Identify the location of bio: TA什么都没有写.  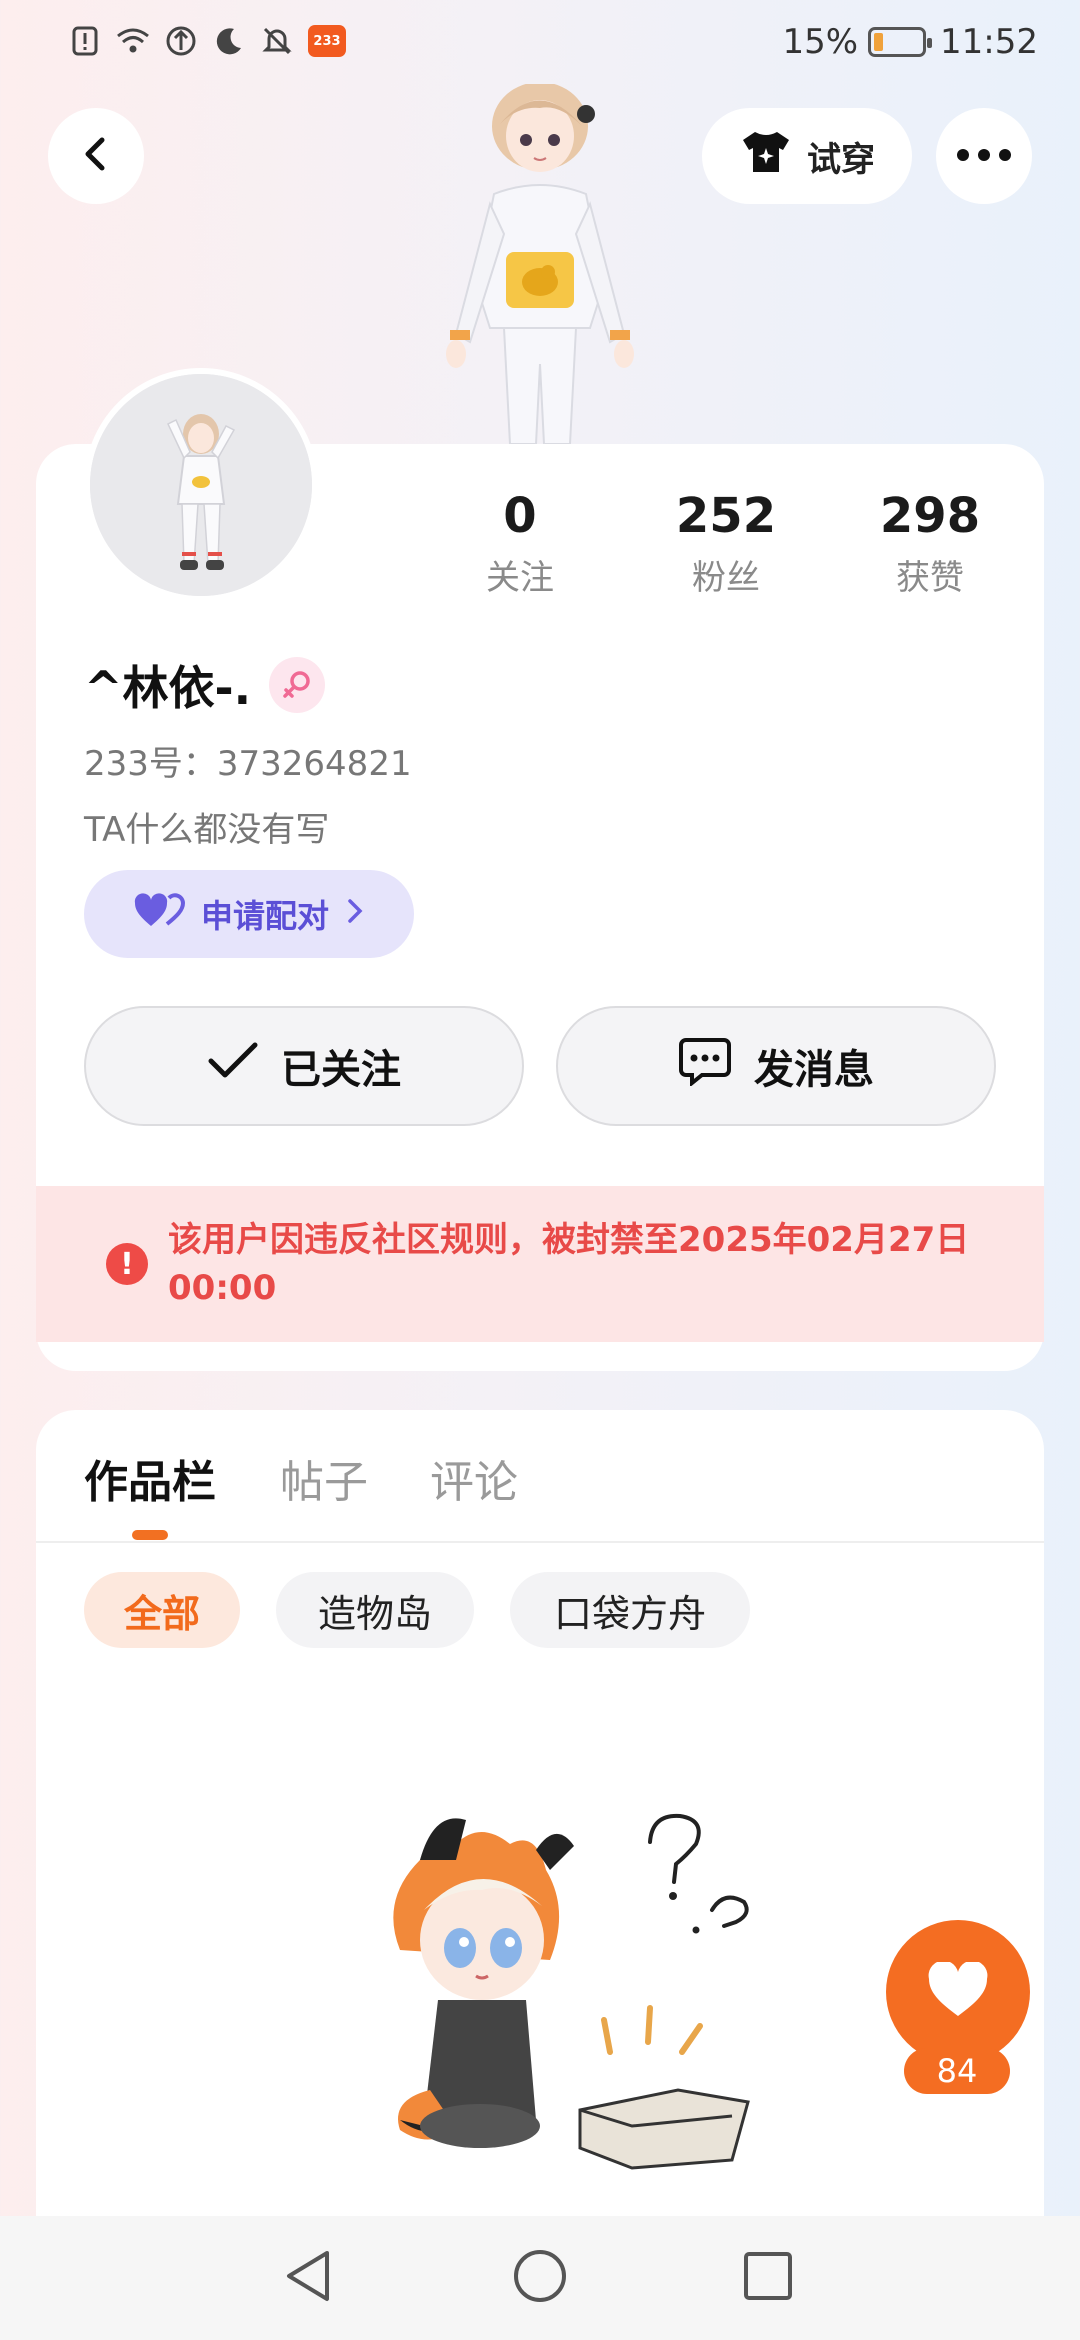
(207, 830).